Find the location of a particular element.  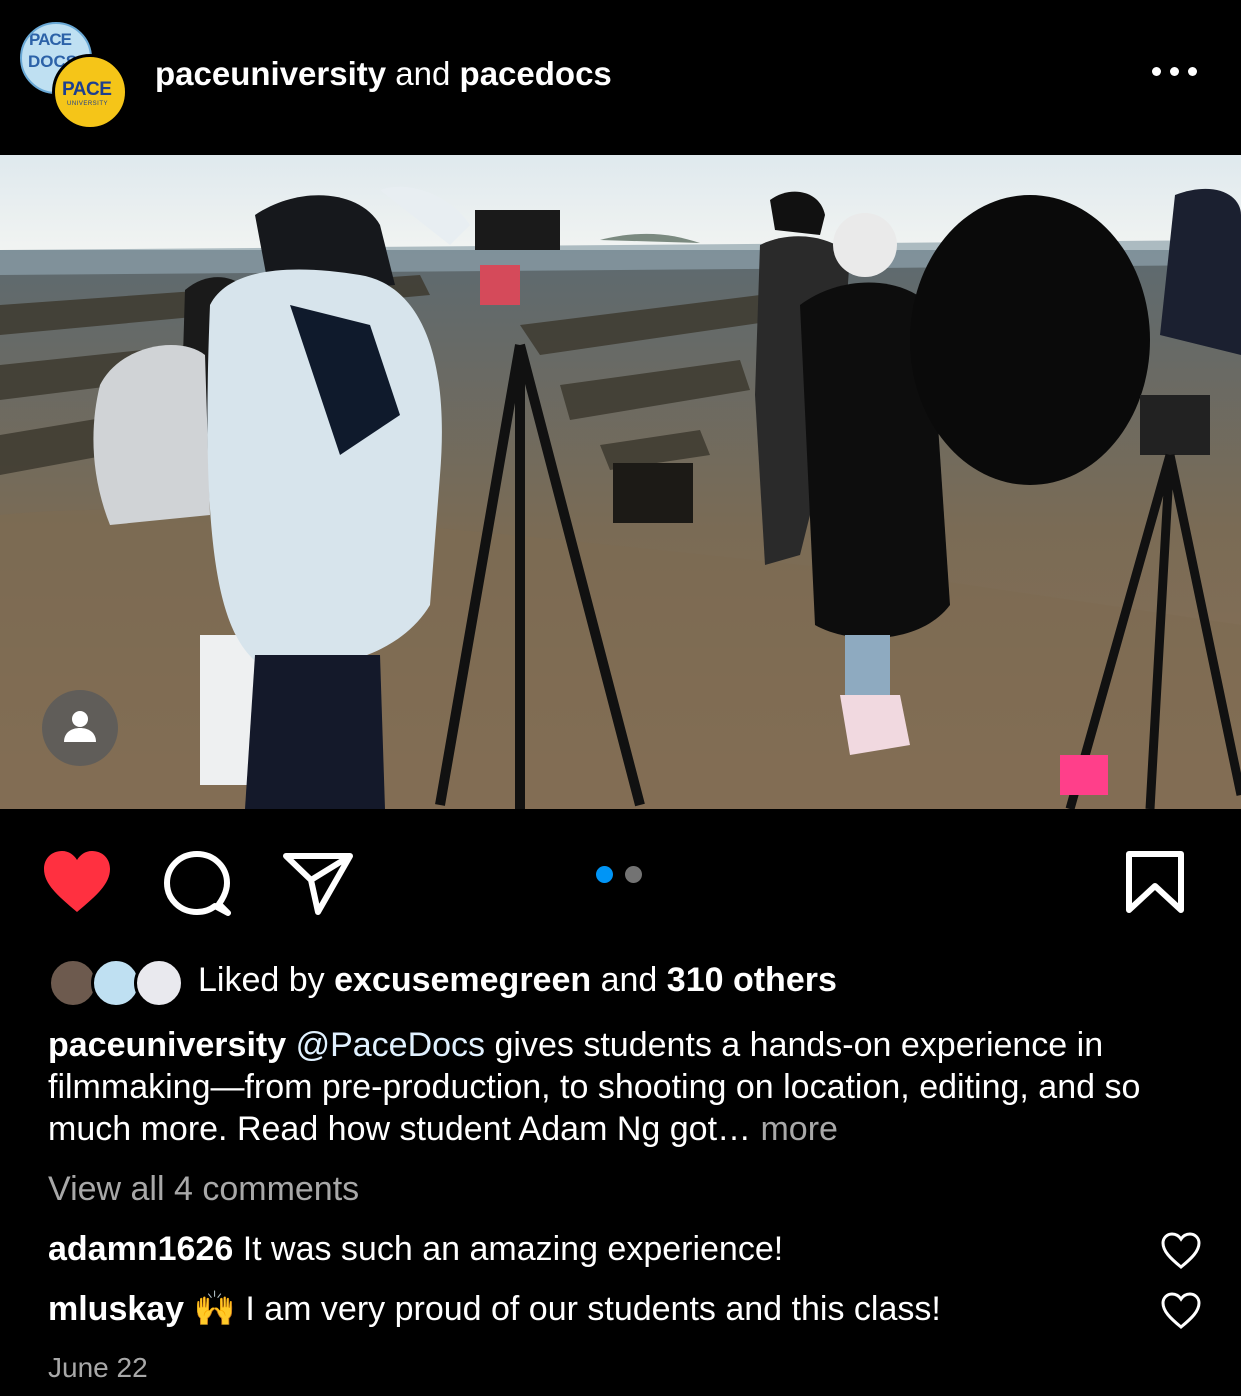

comment-icon is located at coordinates (197, 885).